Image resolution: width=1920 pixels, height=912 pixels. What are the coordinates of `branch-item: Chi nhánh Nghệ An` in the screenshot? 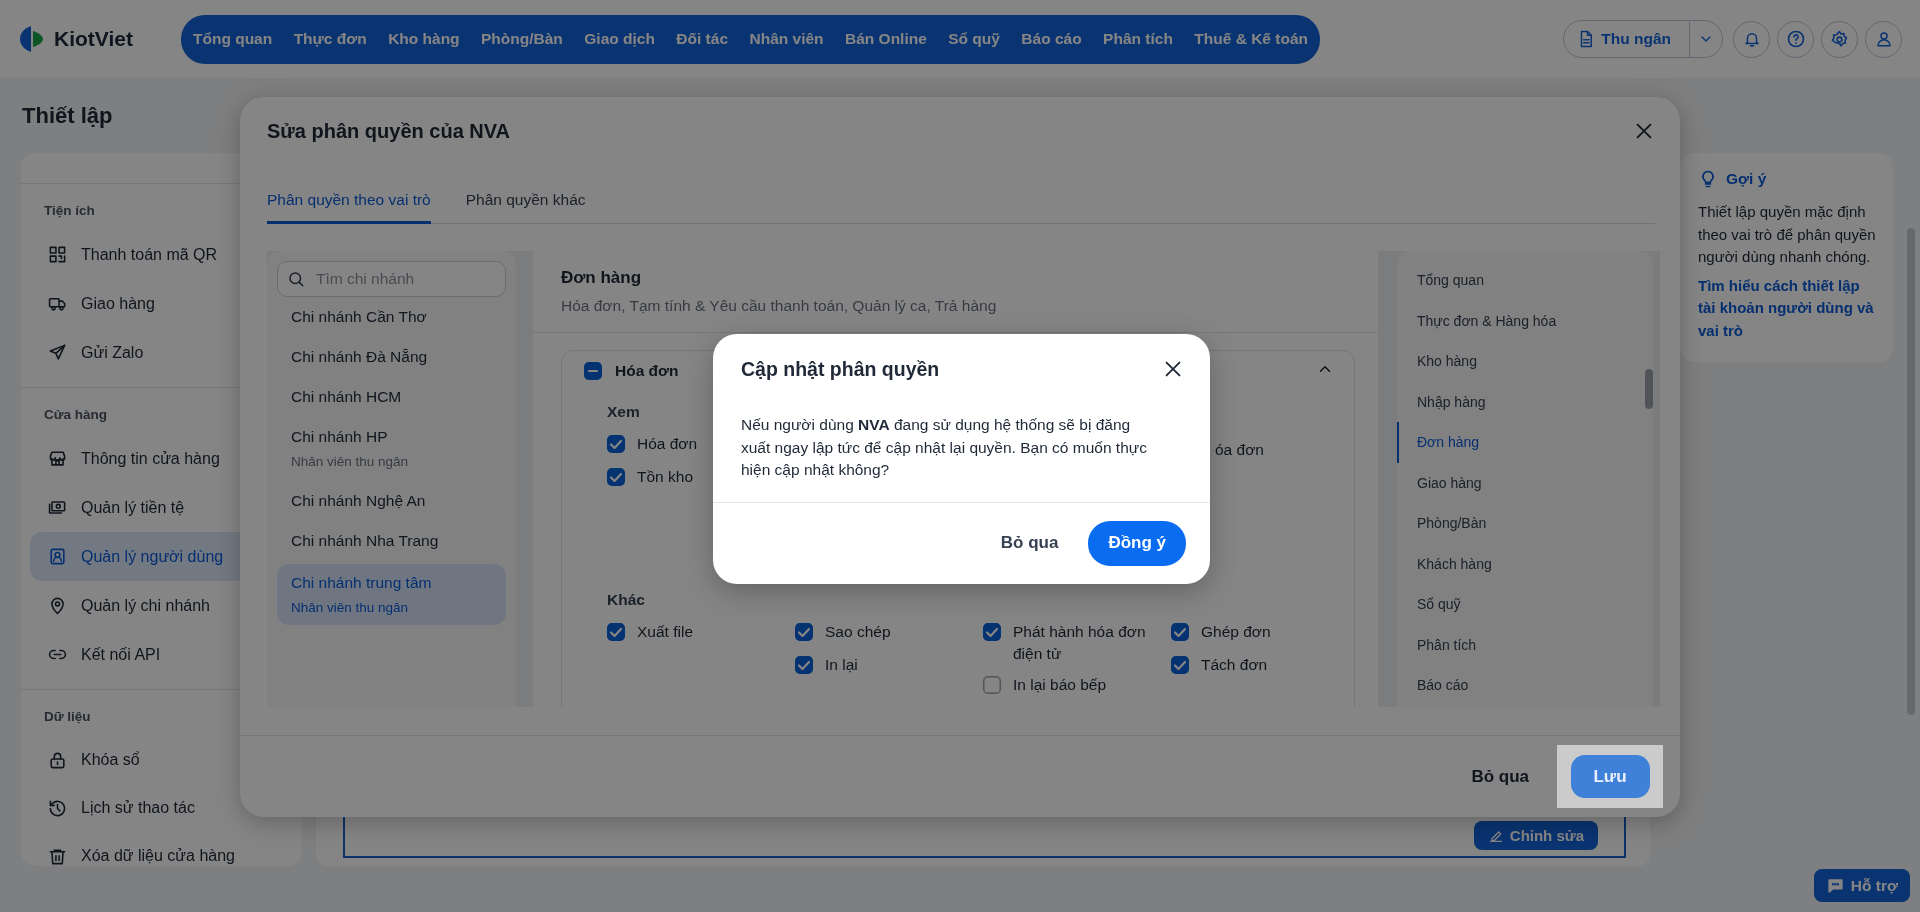 It's located at (391, 501).